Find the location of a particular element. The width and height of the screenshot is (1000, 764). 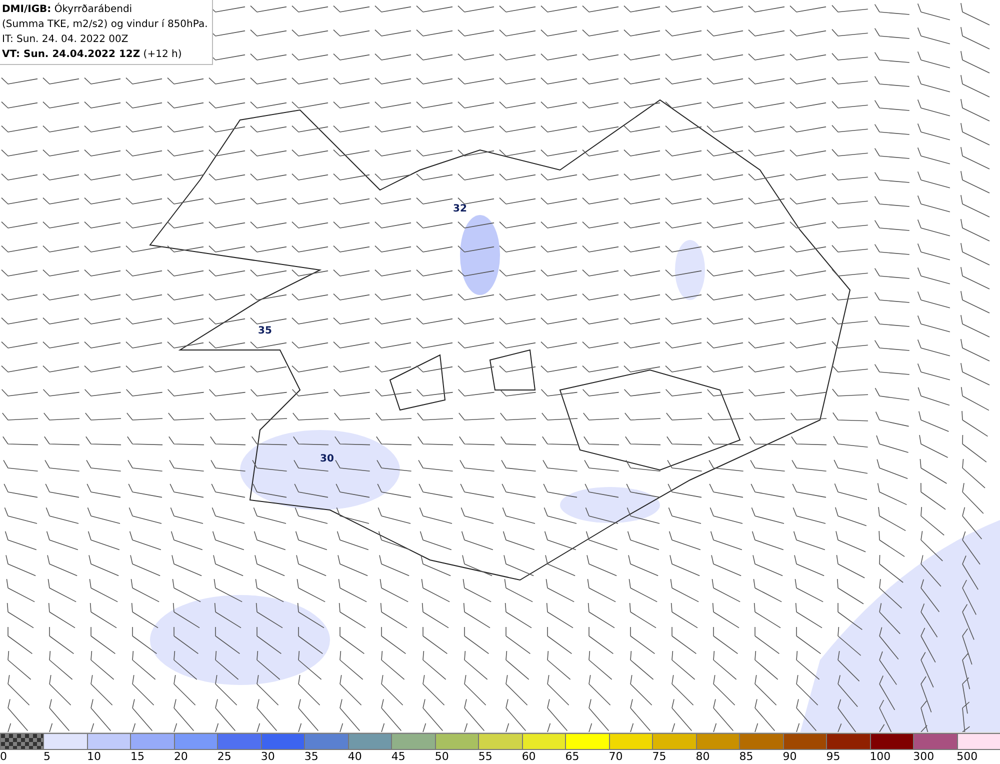

legend-label: 10 is located at coordinates (93, 757).